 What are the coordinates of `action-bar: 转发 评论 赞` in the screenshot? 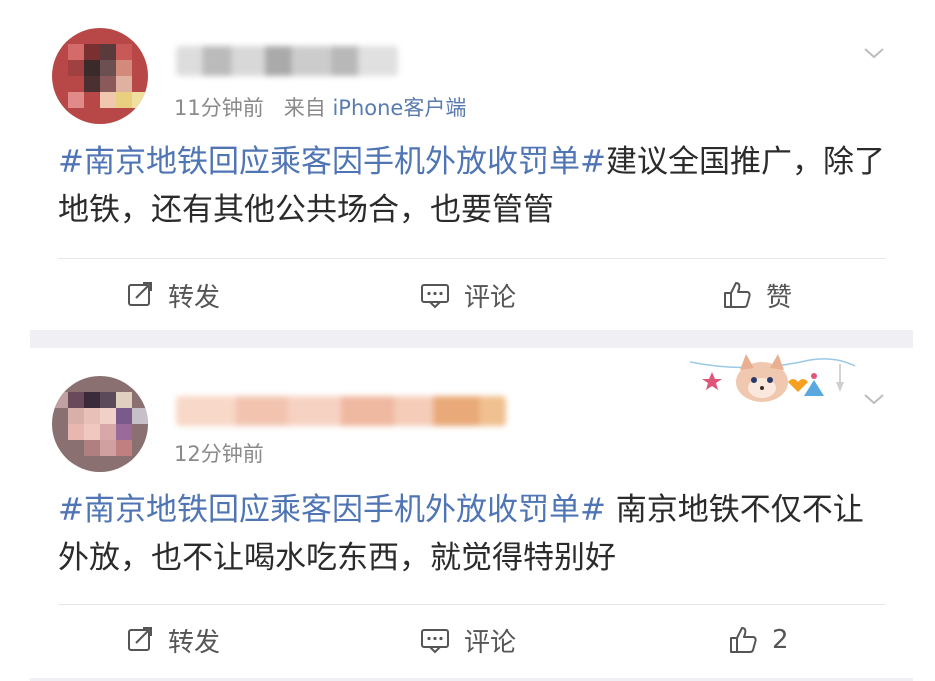 It's located at (467, 295).